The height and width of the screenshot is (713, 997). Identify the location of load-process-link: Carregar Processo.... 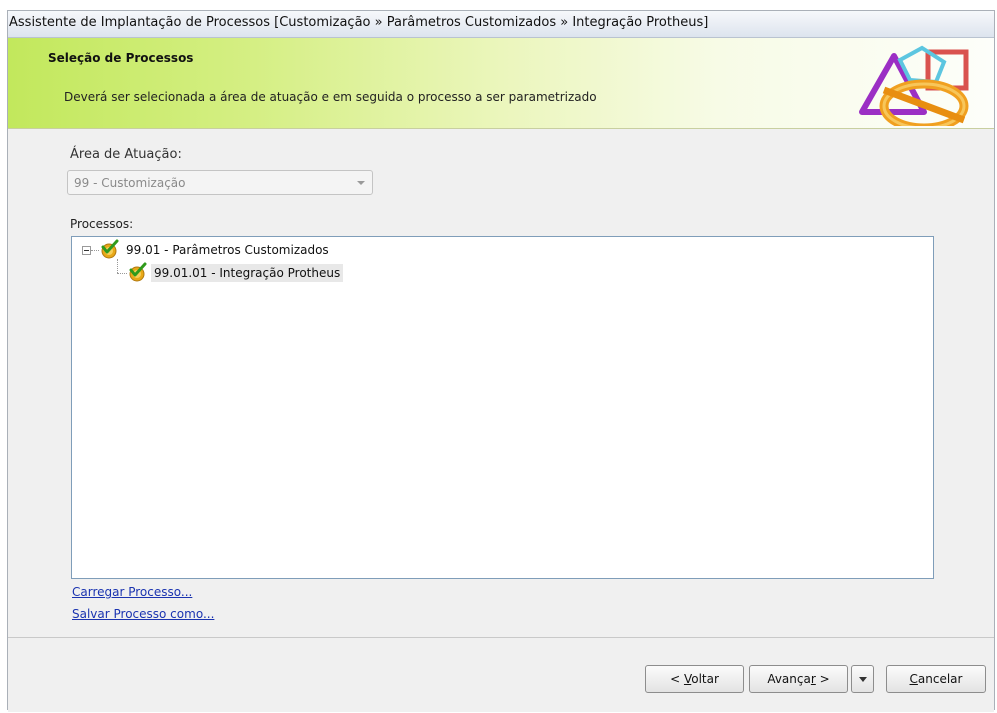
(132, 592).